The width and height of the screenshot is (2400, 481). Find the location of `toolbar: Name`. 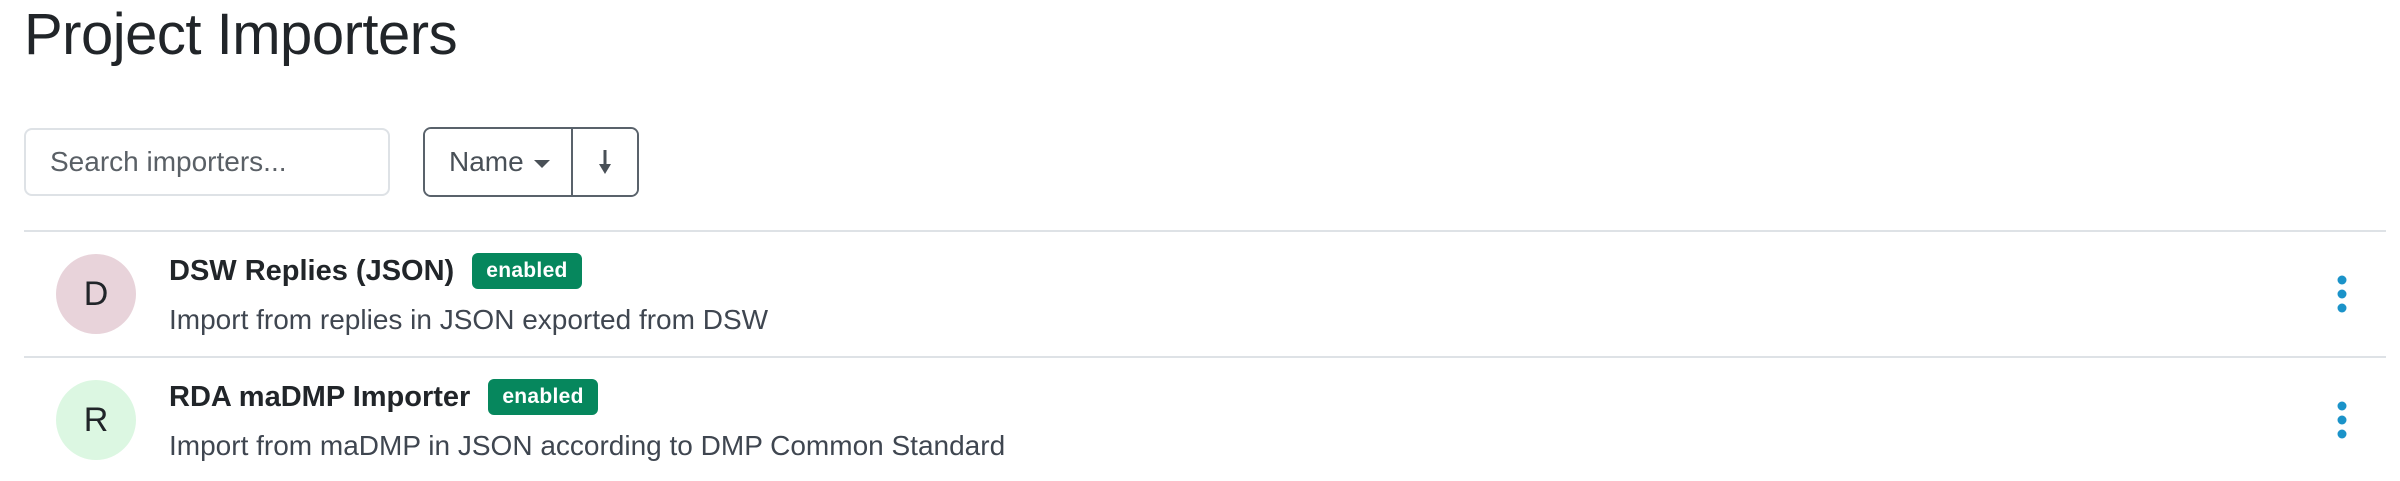

toolbar: Name is located at coordinates (331, 162).